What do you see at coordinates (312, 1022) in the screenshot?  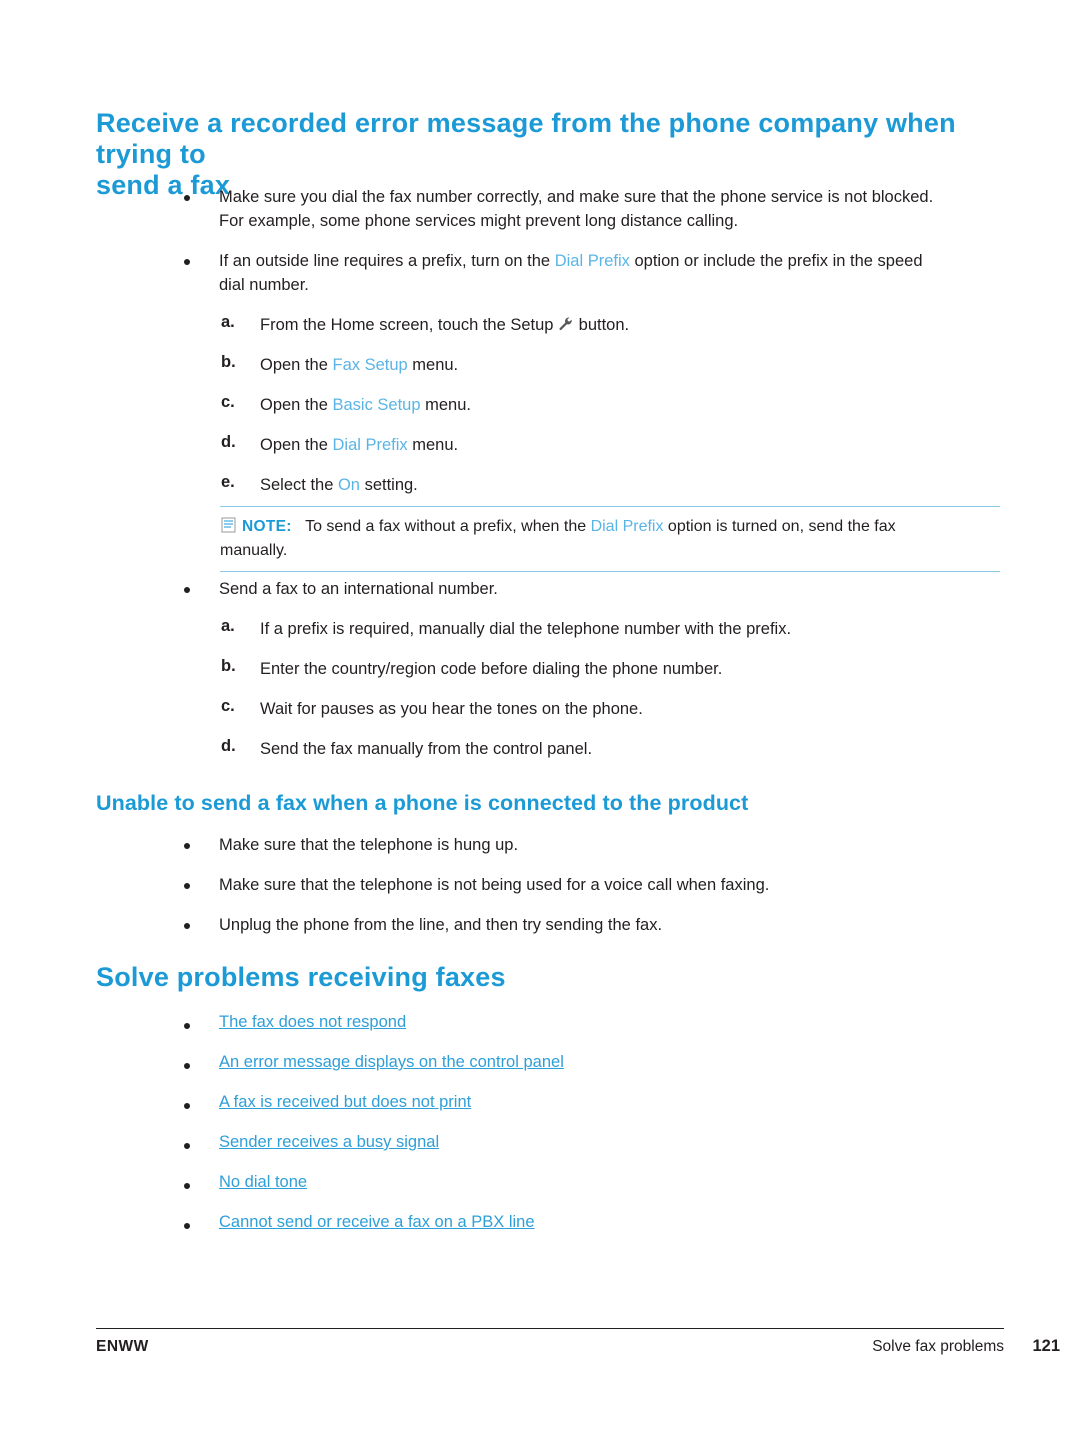 I see `link-fax-does-not-respond: The fax does not respond` at bounding box center [312, 1022].